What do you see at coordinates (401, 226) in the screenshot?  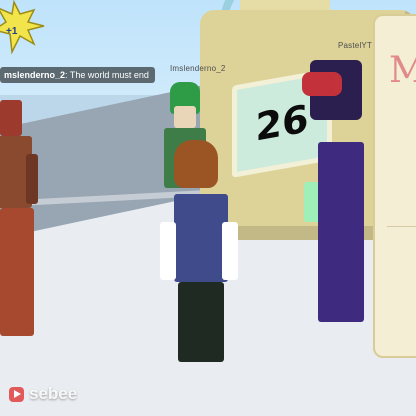 I see `panel-divider` at bounding box center [401, 226].